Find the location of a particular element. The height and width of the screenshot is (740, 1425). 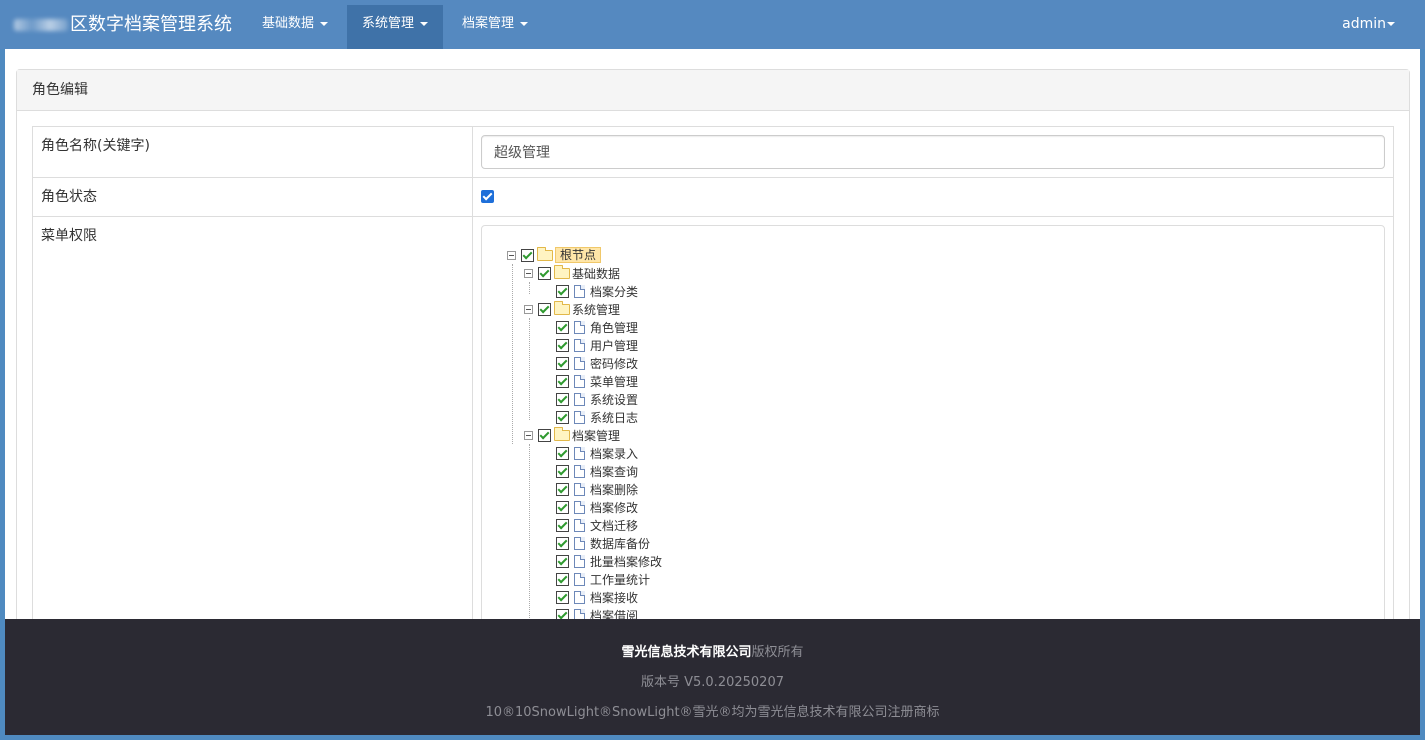

tree-node-leaf: 批量档案修改 is located at coordinates (609, 561).